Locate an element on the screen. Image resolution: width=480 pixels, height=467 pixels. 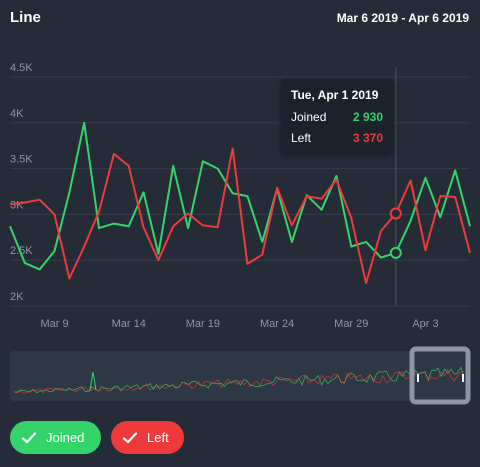
navigator-handle-right is located at coordinates (463, 378).